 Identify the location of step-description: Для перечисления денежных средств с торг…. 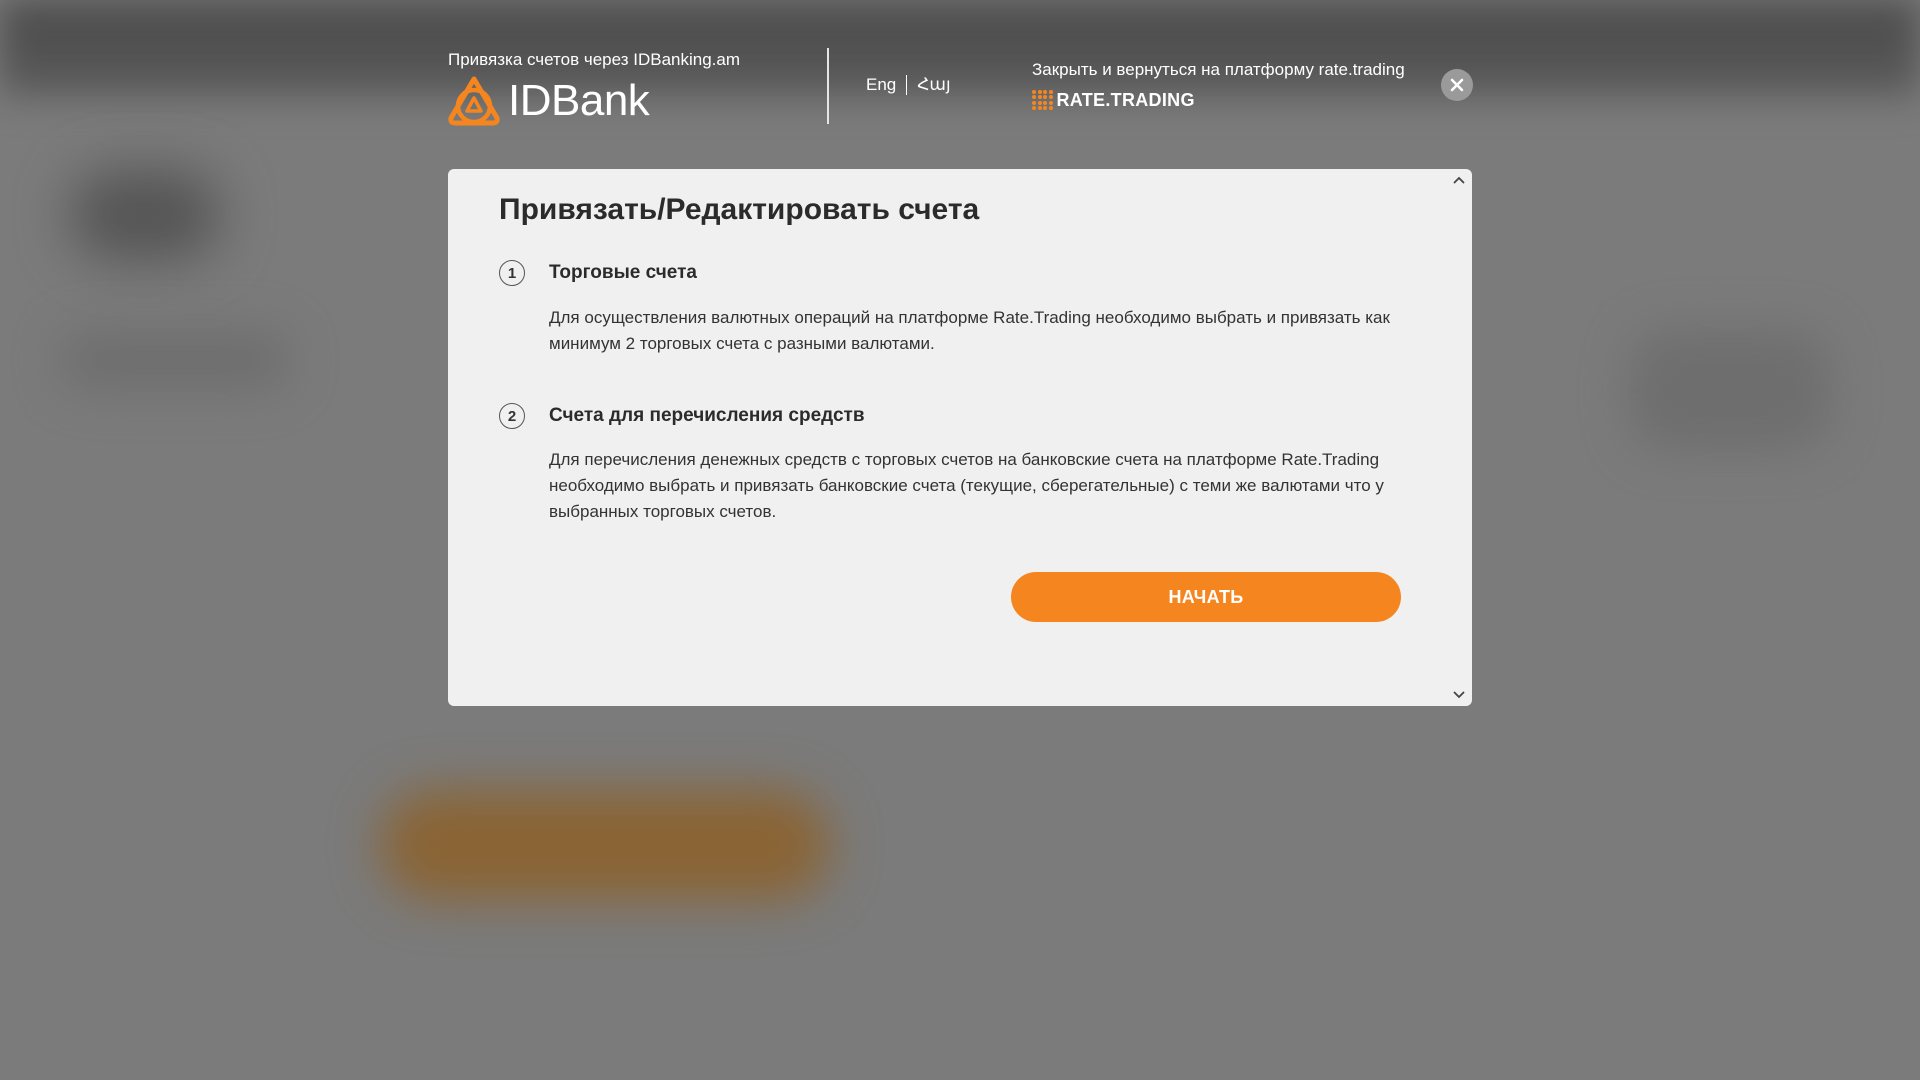
(966, 485).